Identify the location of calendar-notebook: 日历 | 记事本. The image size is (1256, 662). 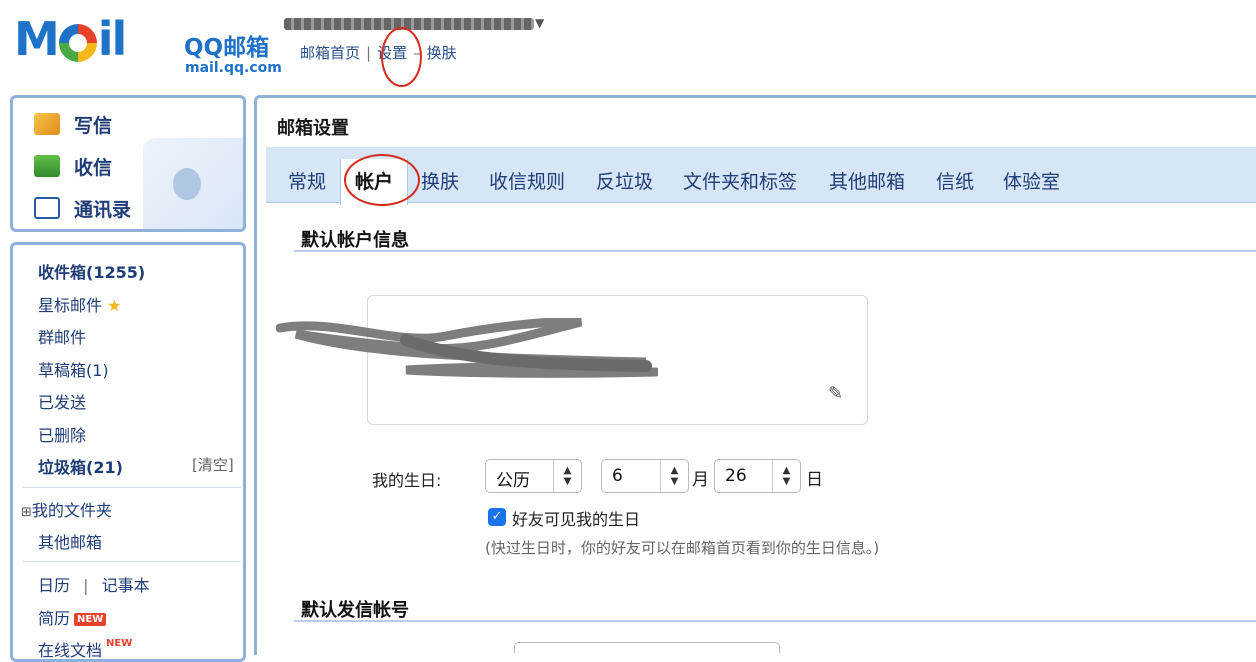
(94, 584).